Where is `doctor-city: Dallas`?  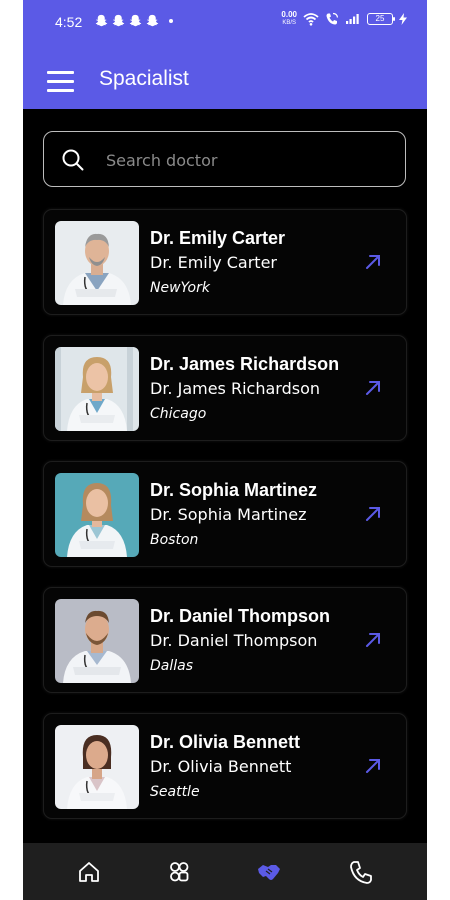
doctor-city: Dallas is located at coordinates (172, 666).